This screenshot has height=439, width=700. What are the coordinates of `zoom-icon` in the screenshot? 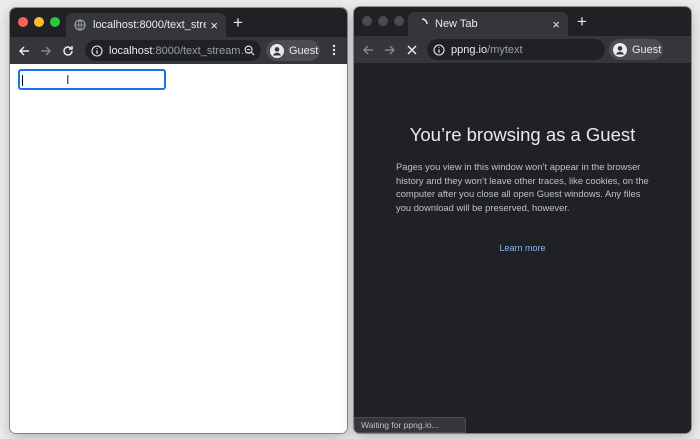 It's located at (249, 50).